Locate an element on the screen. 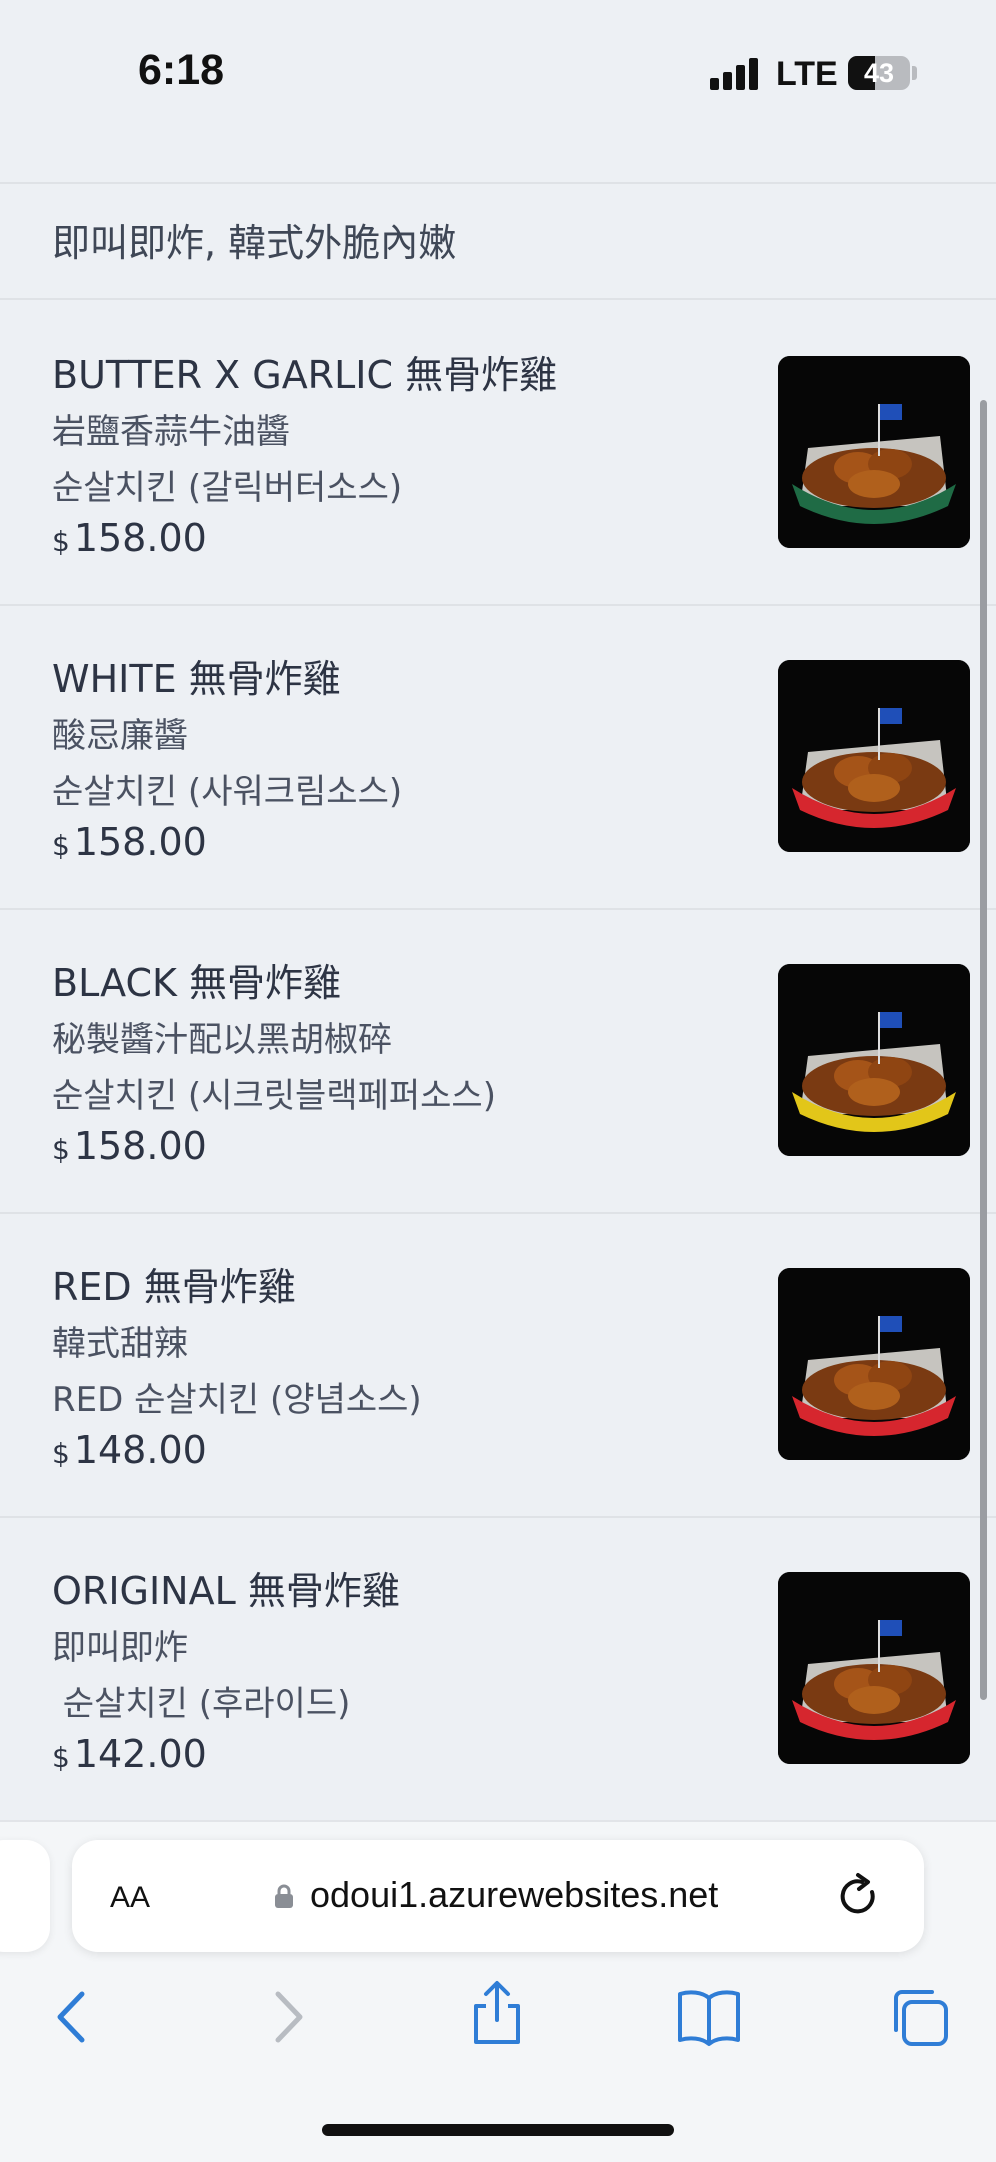  item-description: 岩鹽香蒜牛油醬 is located at coordinates (171, 432).